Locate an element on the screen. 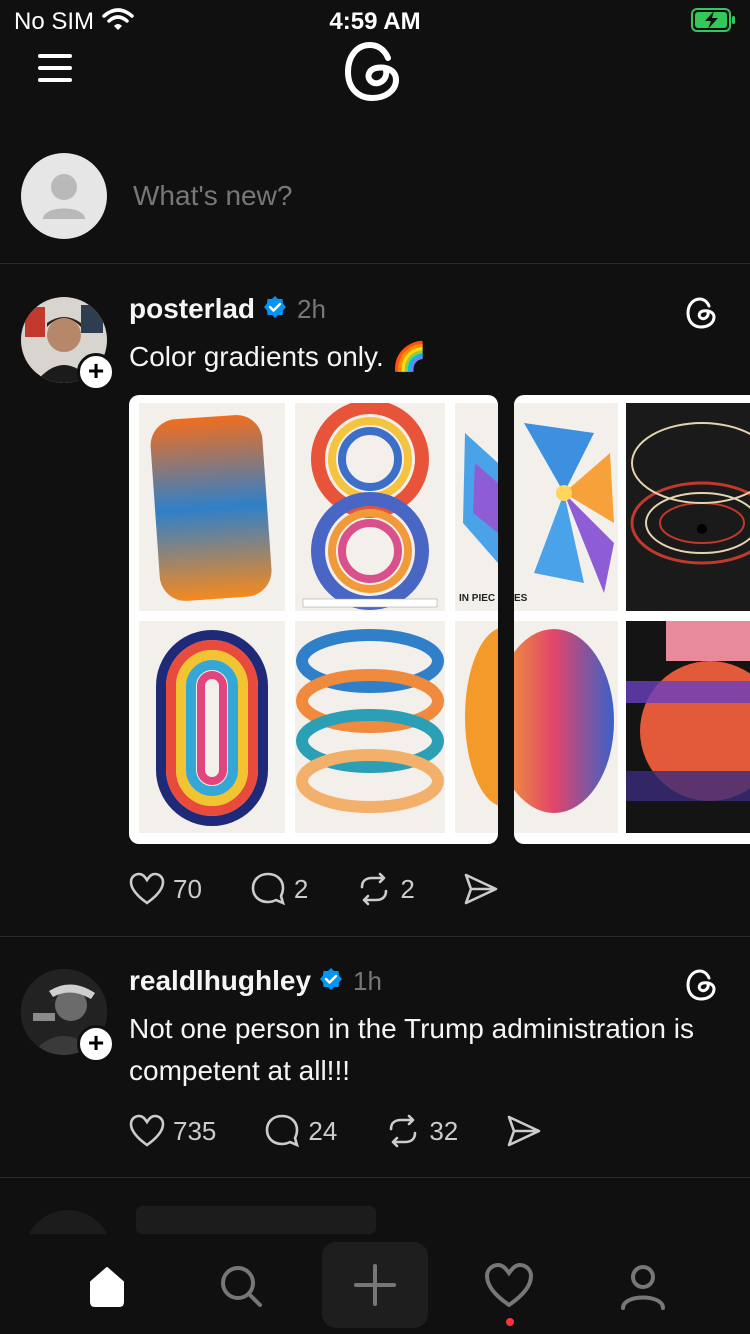  reply-count: 24 is located at coordinates (323, 1130).